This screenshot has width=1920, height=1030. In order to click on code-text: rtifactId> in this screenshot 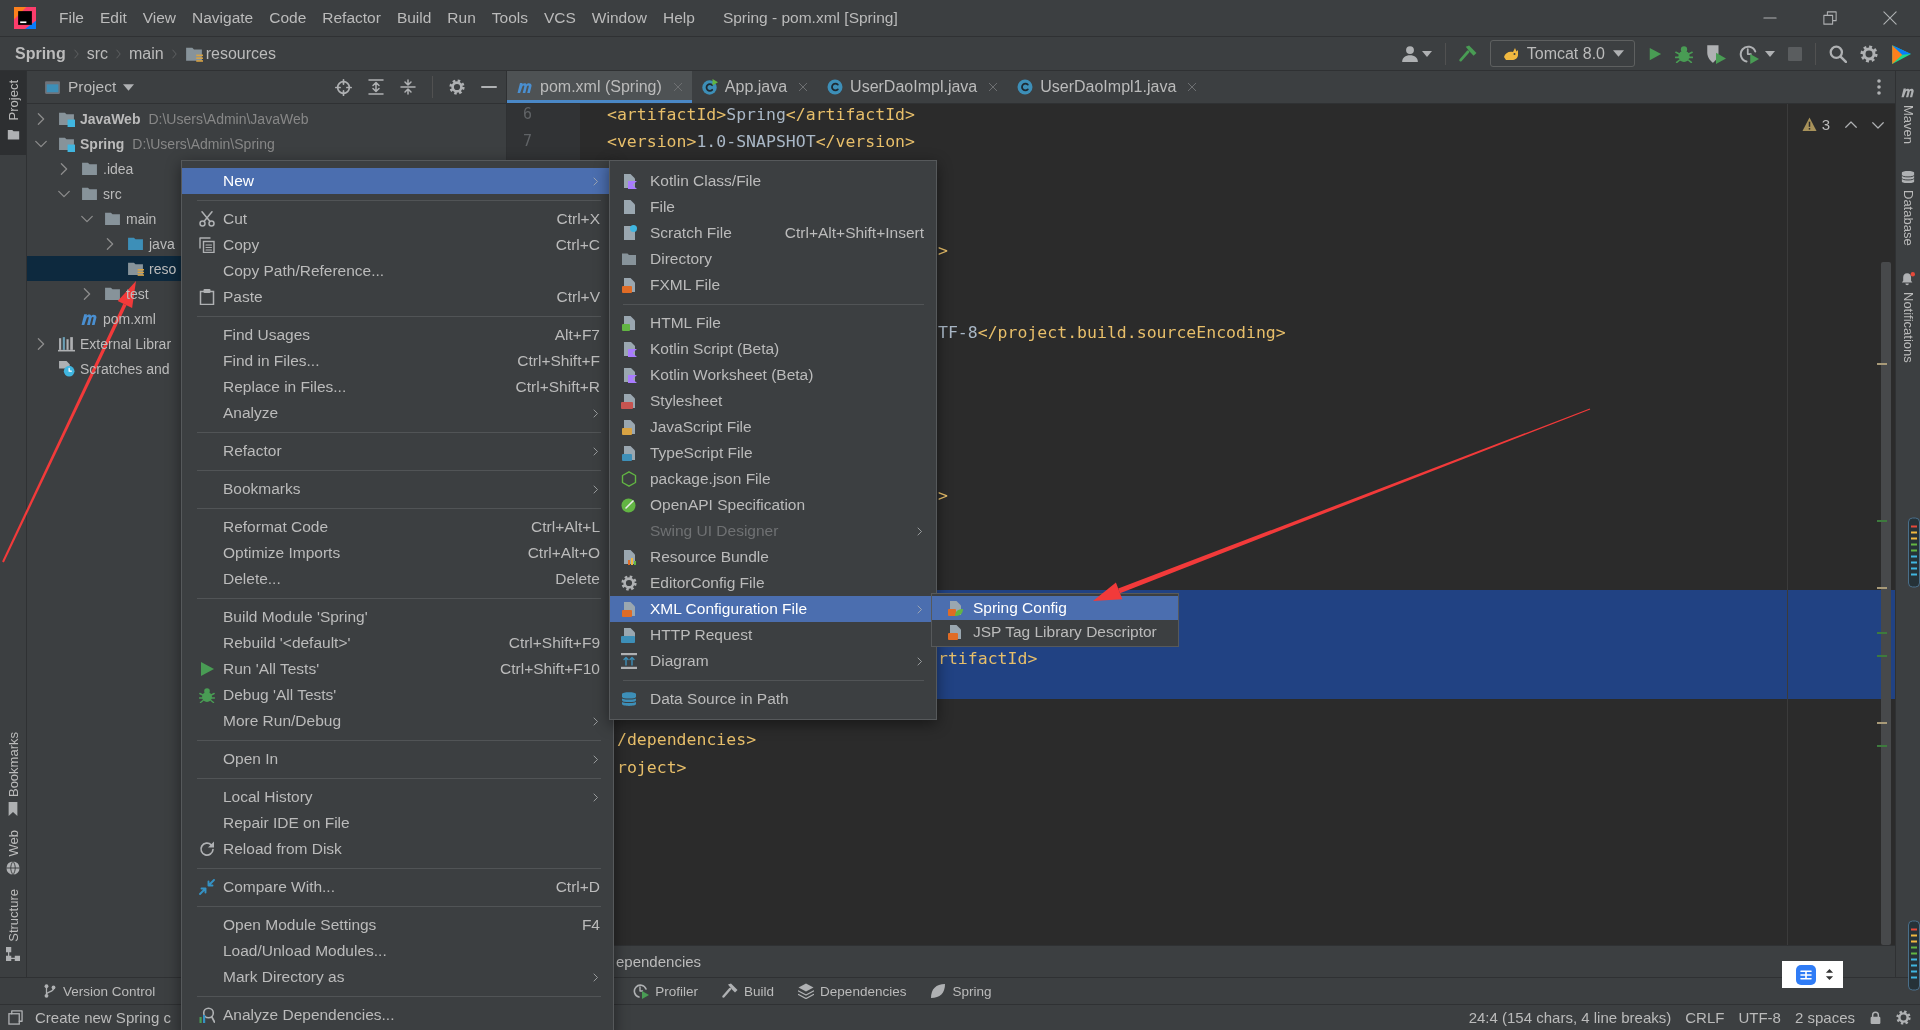, I will do `click(988, 658)`.